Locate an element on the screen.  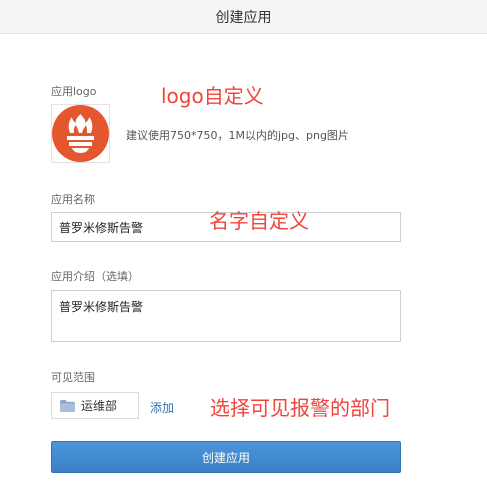
logo-upload is located at coordinates (80, 133).